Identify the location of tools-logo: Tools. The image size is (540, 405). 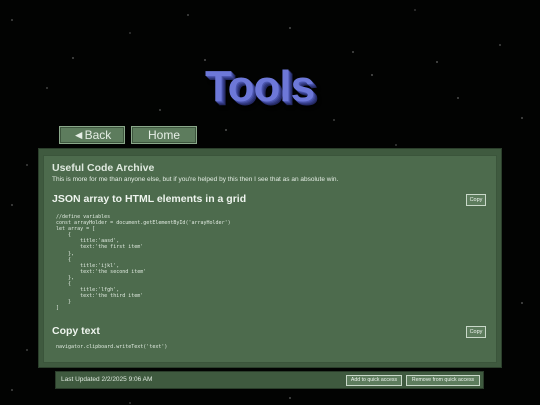
(260, 86).